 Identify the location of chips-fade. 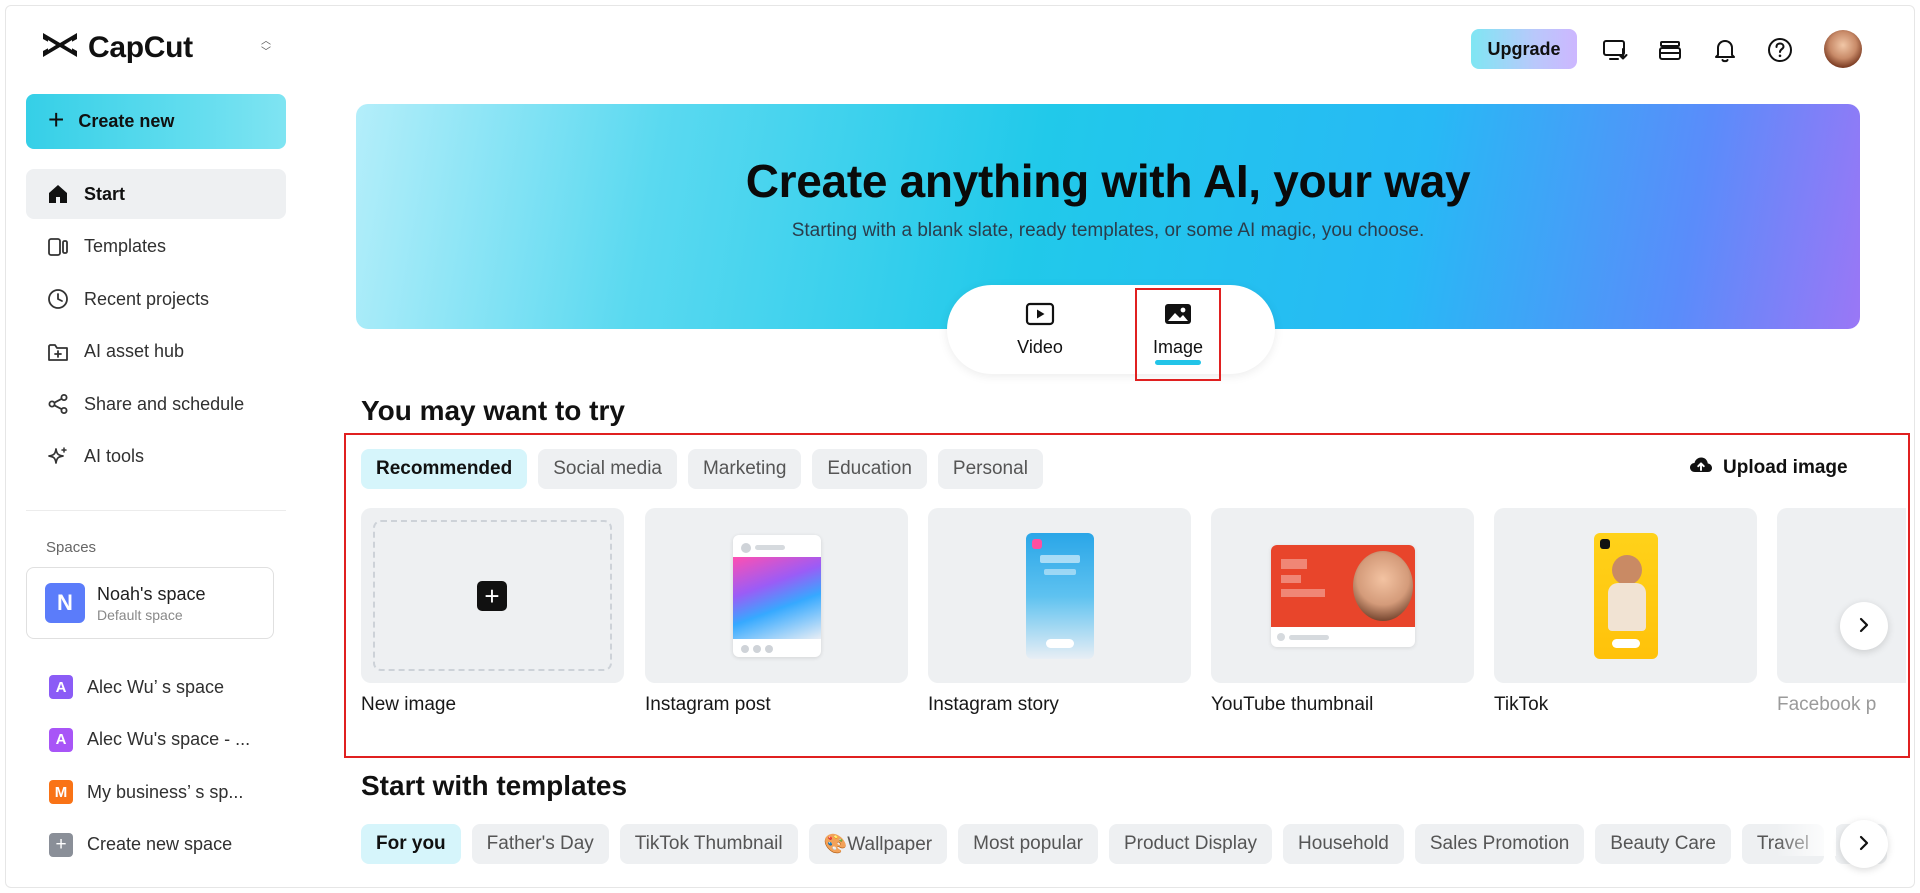
(1806, 836).